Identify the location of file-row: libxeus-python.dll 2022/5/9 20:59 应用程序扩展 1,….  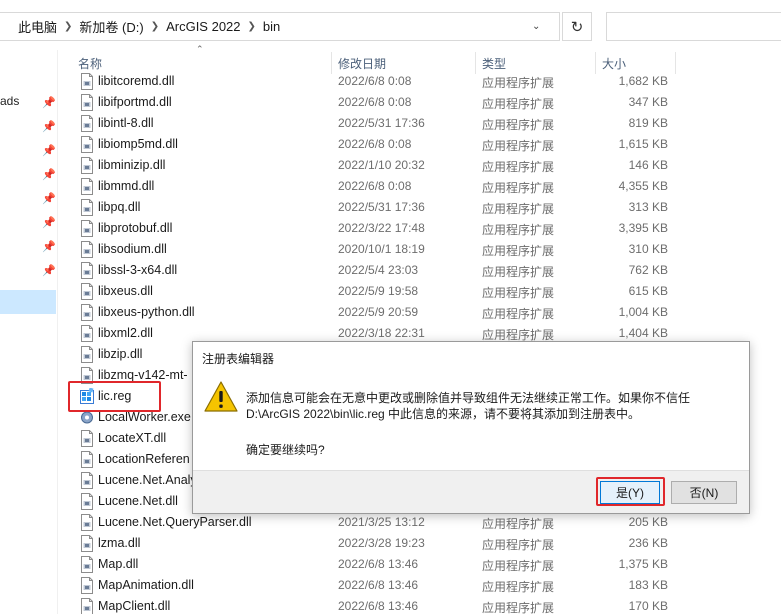
(428, 312).